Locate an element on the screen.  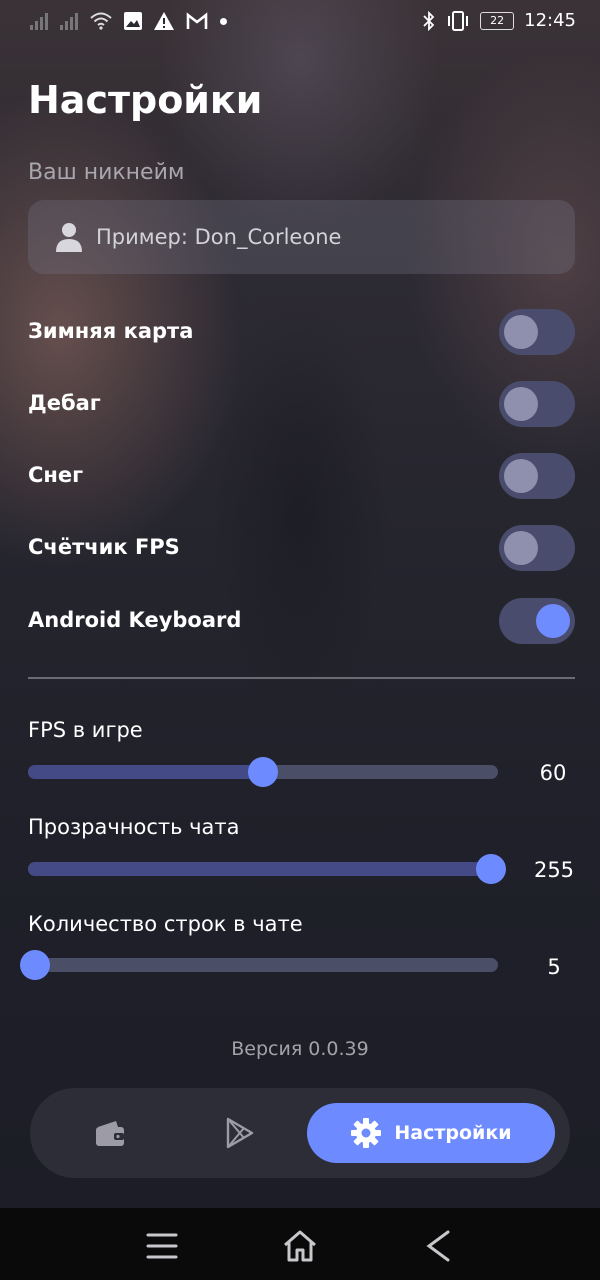
debug-switch is located at coordinates (537, 404).